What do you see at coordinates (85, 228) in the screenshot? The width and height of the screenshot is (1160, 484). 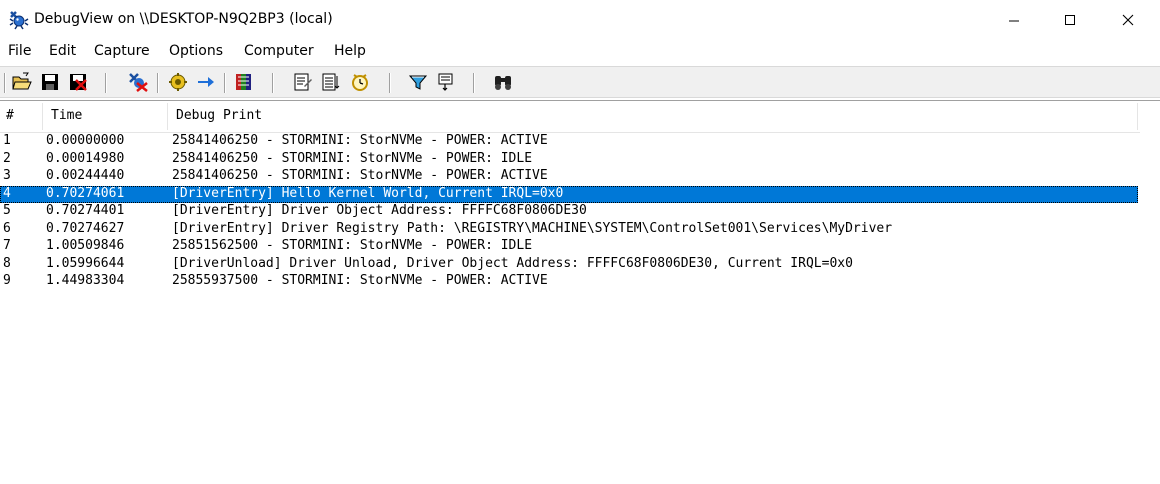 I see `row-time: 0.70274627` at bounding box center [85, 228].